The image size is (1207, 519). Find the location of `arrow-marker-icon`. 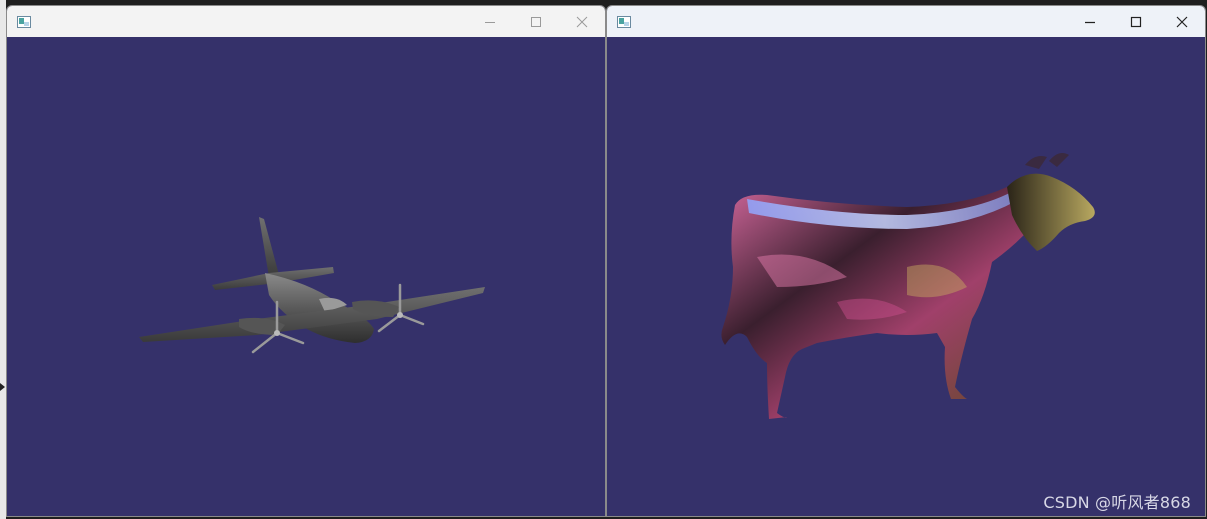

arrow-marker-icon is located at coordinates (2, 387).